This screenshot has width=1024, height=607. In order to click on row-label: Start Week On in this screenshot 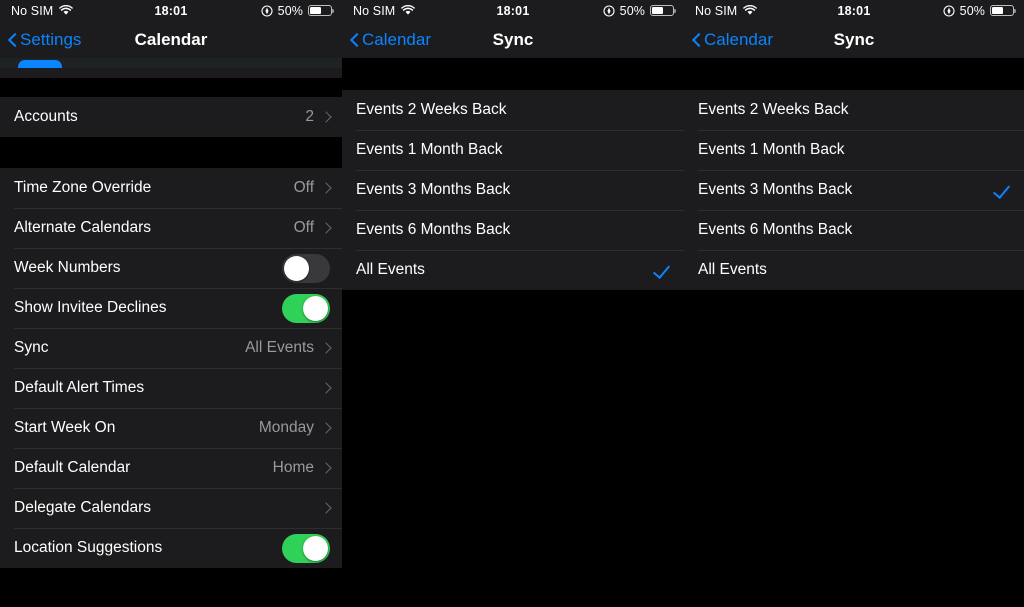, I will do `click(65, 427)`.